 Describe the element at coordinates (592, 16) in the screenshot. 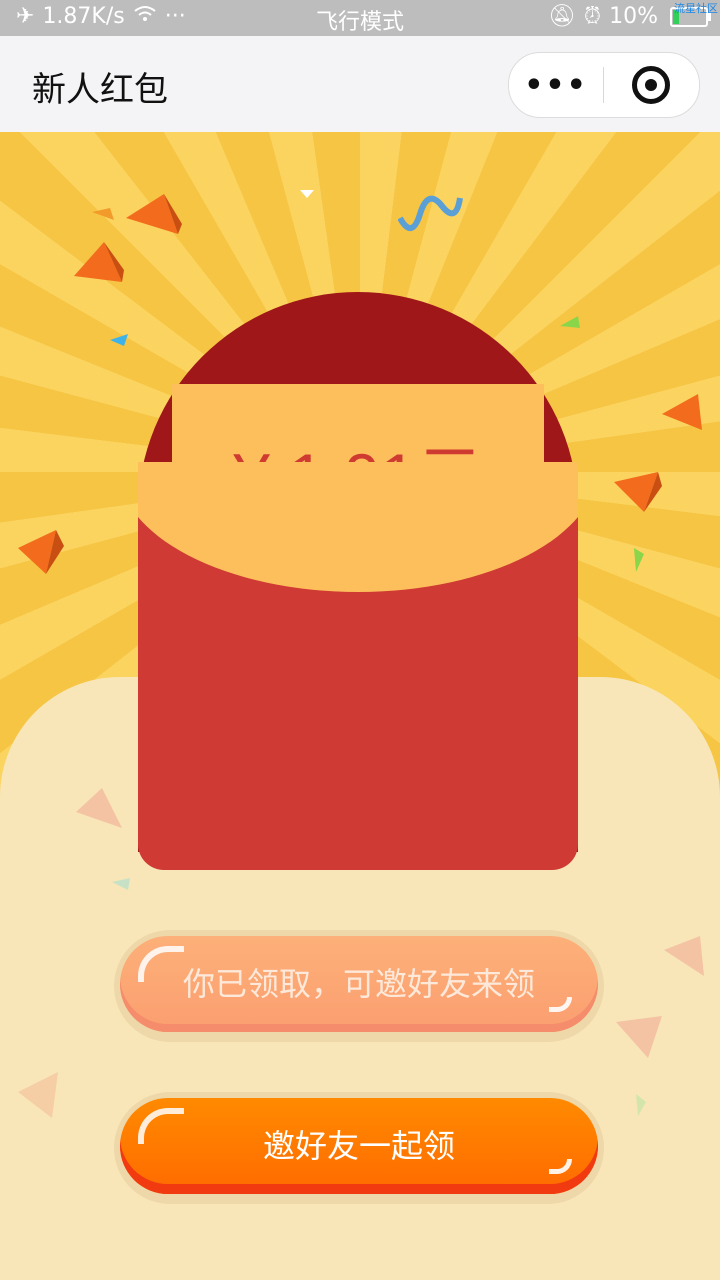

I see `alarm-icon: ⏰︎` at that location.